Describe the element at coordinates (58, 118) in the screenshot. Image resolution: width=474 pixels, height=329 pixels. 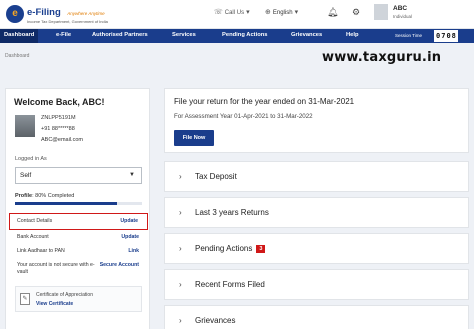
I see `pan-number: ZNLPP5191M` at that location.